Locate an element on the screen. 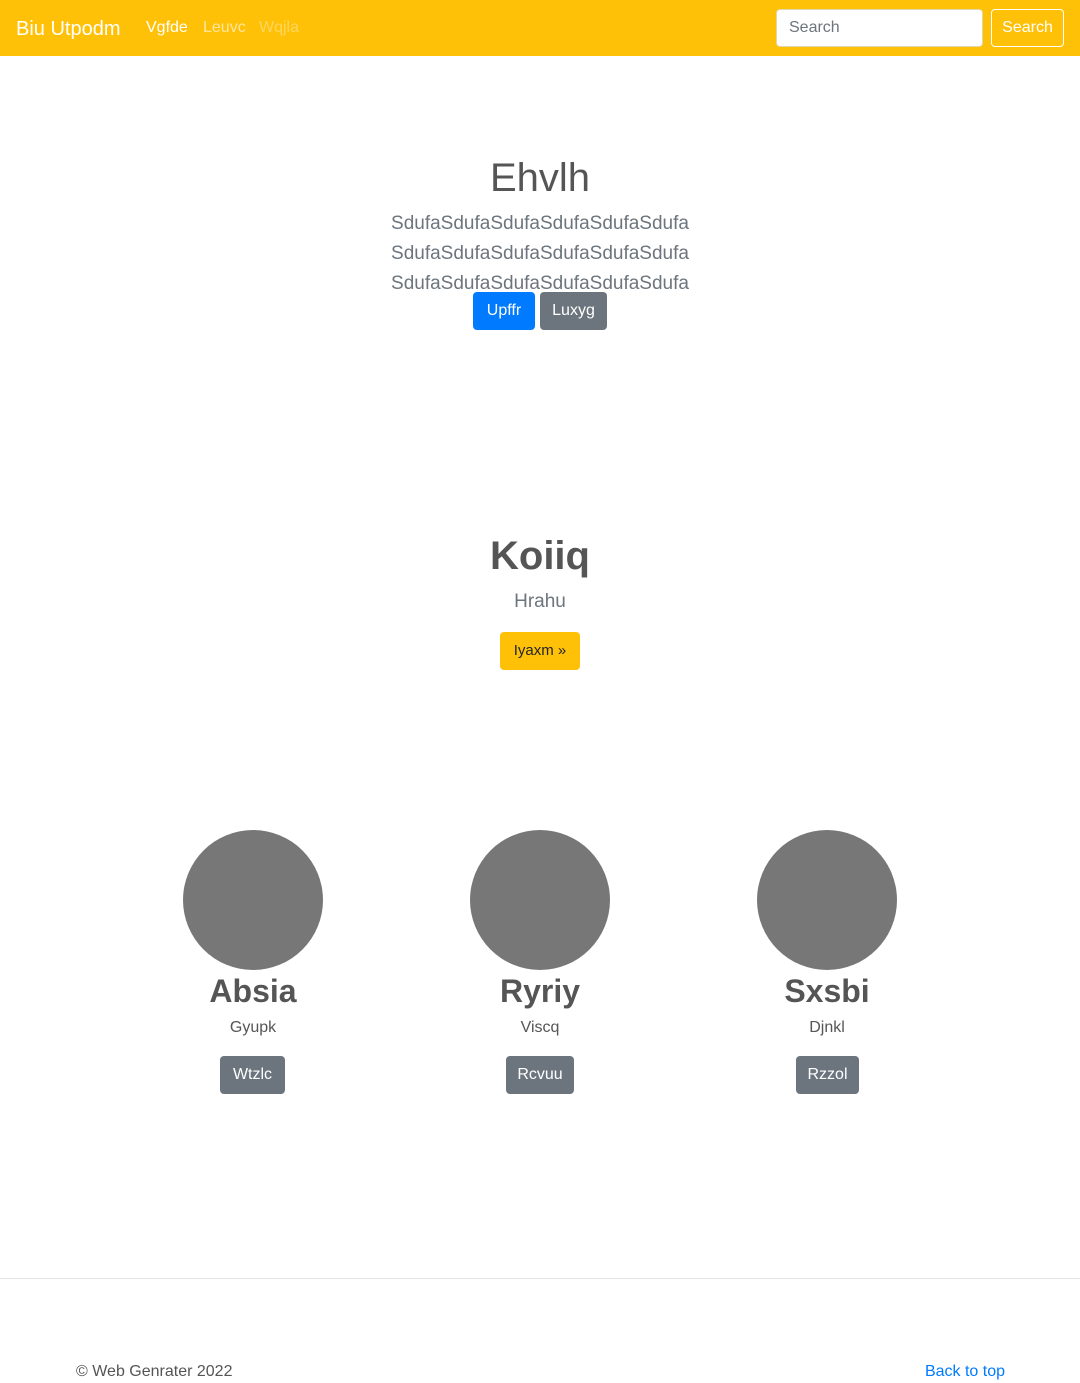 The height and width of the screenshot is (1383, 1080). search-button: Search is located at coordinates (1027, 28).